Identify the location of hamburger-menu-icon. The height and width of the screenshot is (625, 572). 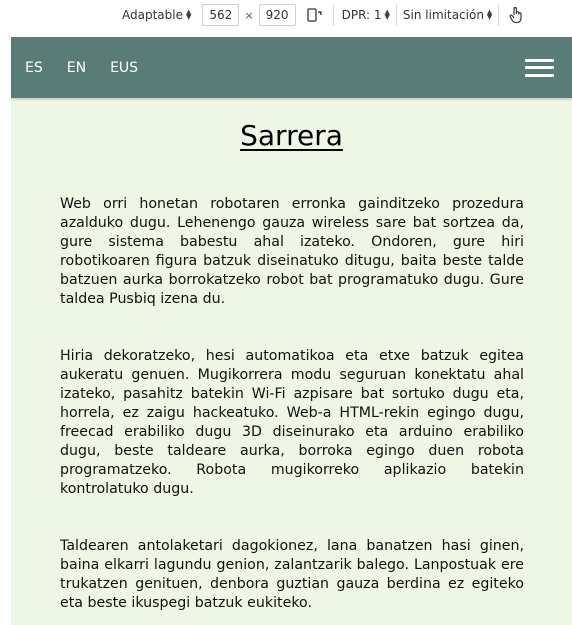
(539, 67).